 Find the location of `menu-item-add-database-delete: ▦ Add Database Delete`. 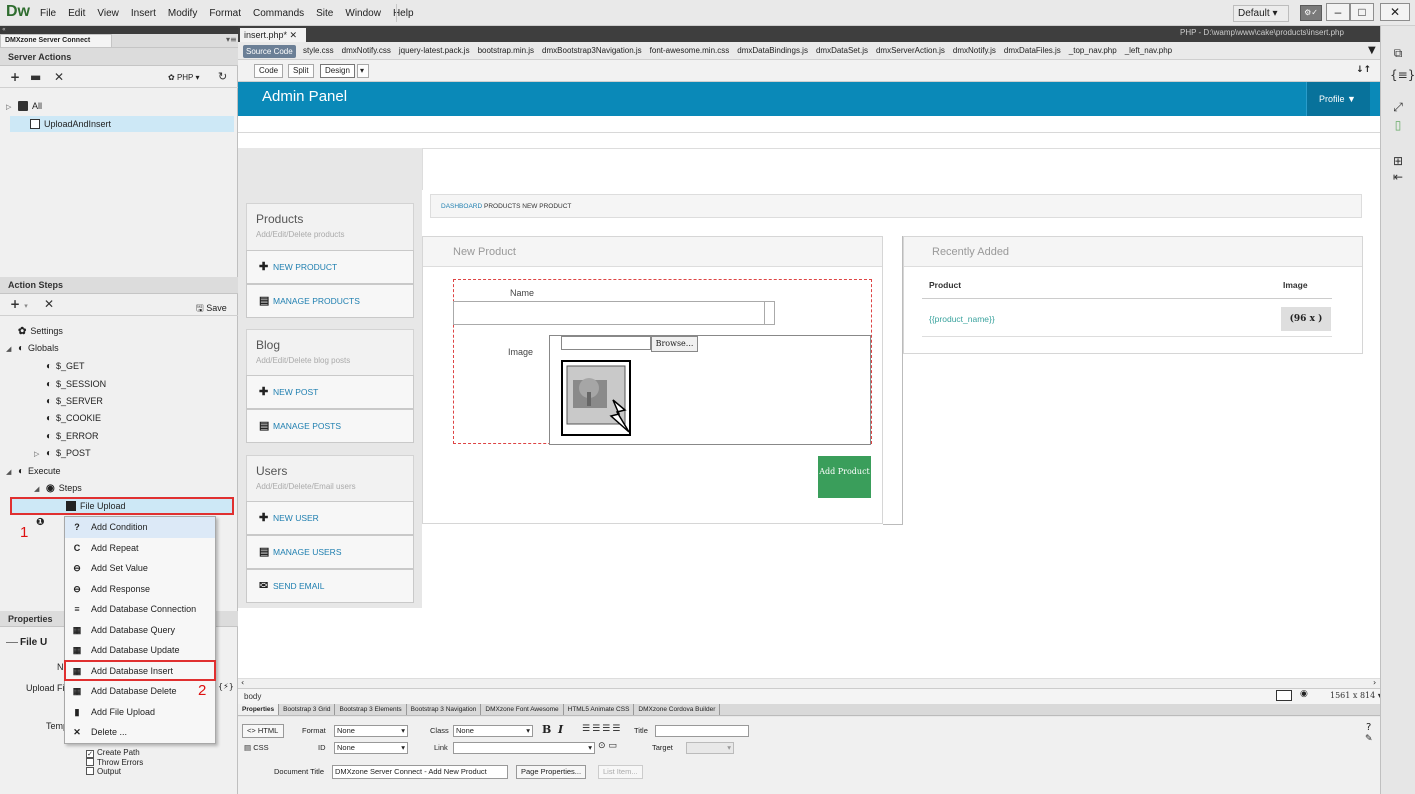

menu-item-add-database-delete: ▦ Add Database Delete is located at coordinates (140, 691).